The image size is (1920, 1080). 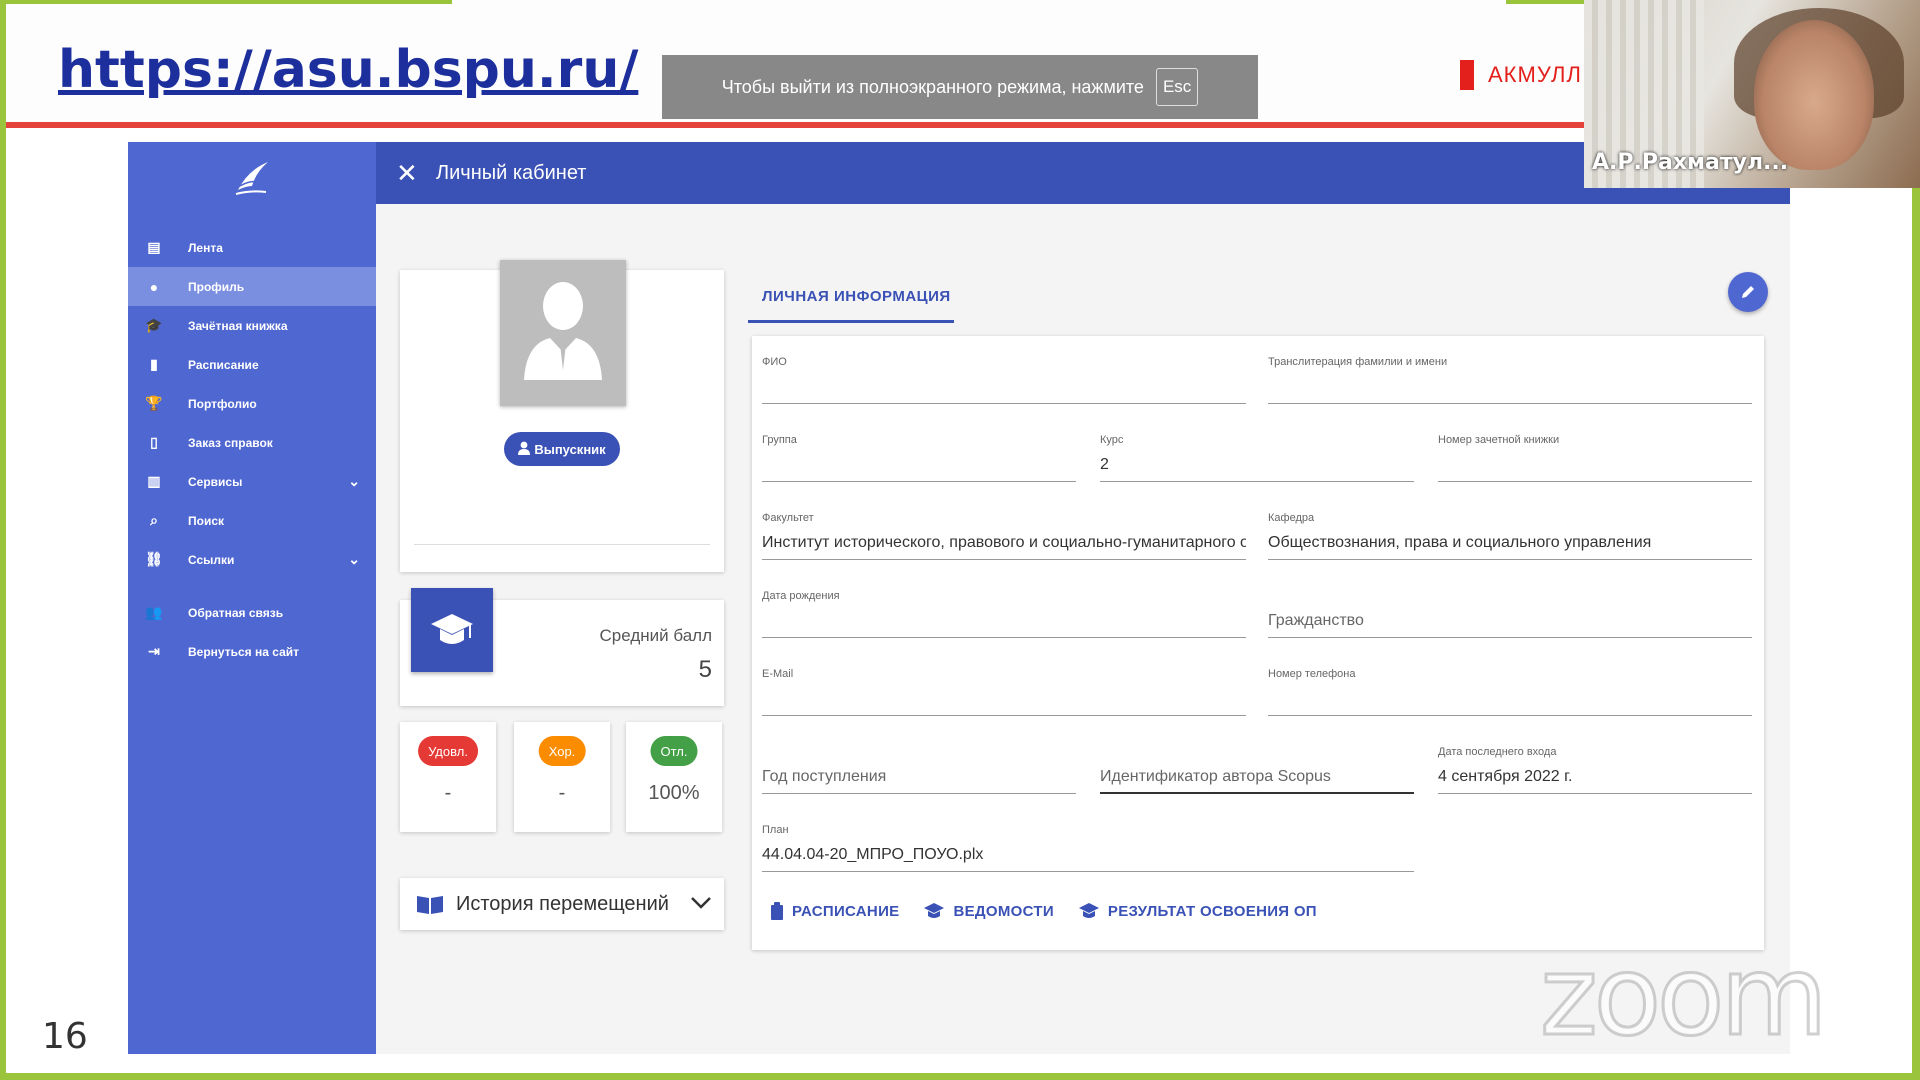 What do you see at coordinates (801, 596) in the screenshot?
I see `field-label: Дата рождения` at bounding box center [801, 596].